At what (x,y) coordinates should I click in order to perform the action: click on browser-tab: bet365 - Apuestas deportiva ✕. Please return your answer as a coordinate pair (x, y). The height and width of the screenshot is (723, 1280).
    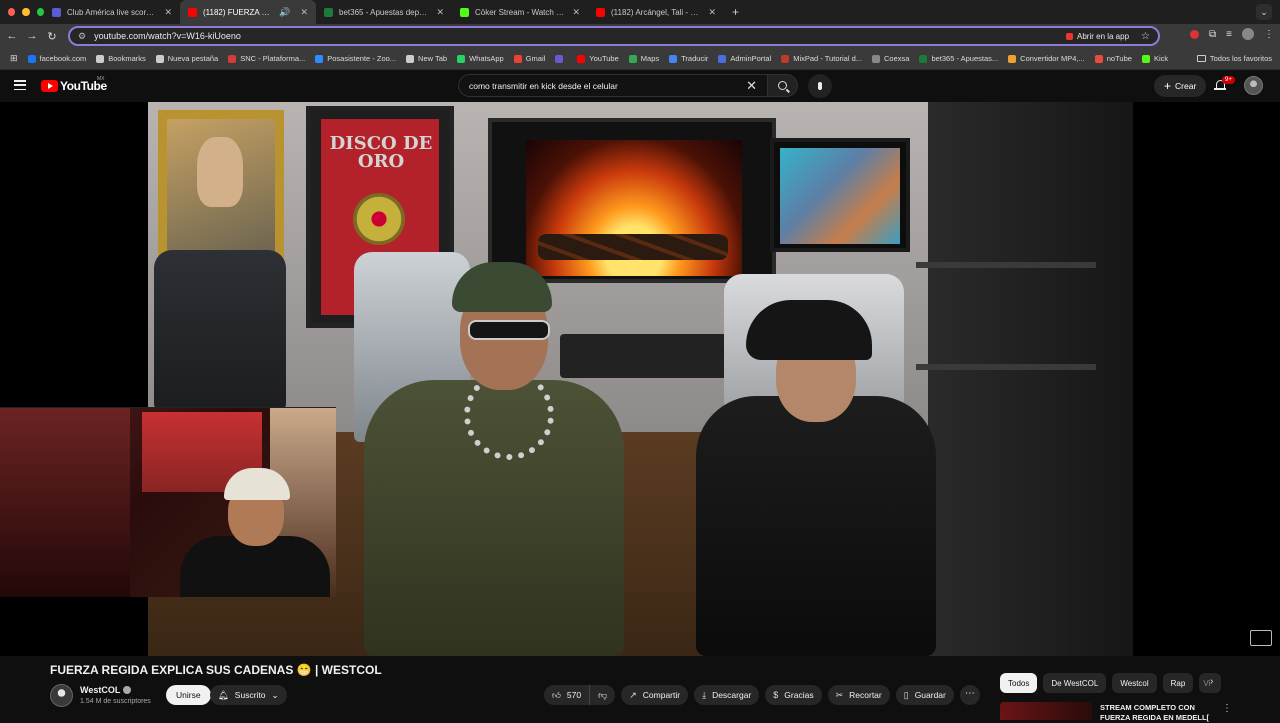
    Looking at the image, I should click on (384, 12).